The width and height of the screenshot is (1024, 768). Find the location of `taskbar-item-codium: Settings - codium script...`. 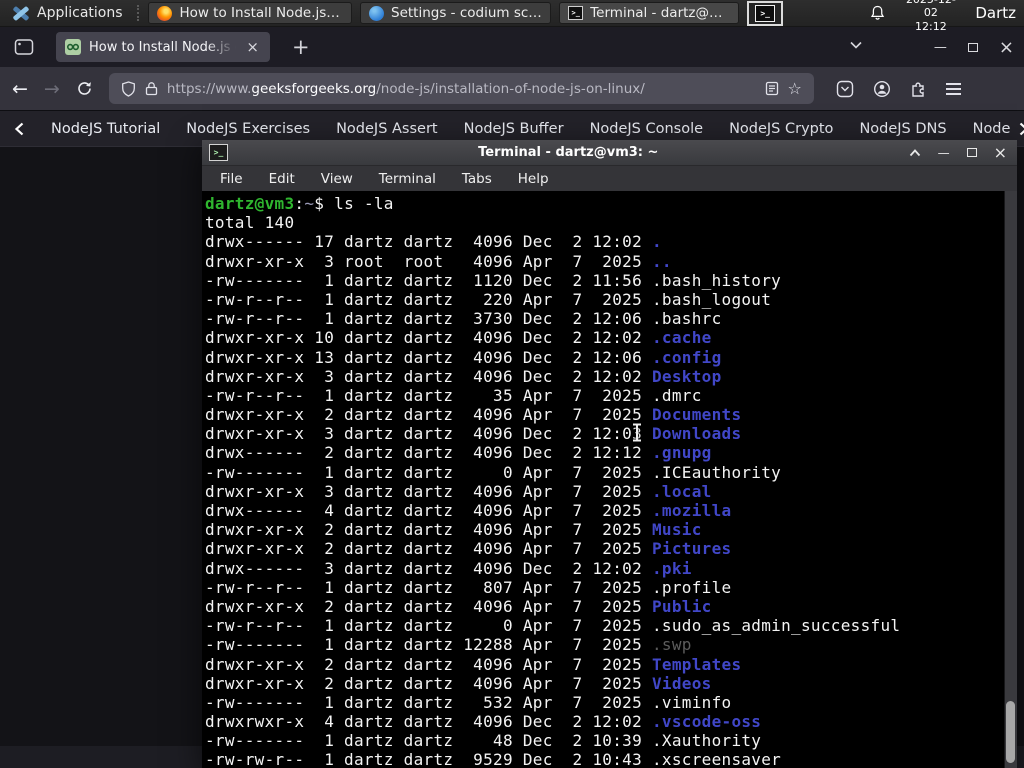

taskbar-item-codium: Settings - codium script... is located at coordinates (456, 13).